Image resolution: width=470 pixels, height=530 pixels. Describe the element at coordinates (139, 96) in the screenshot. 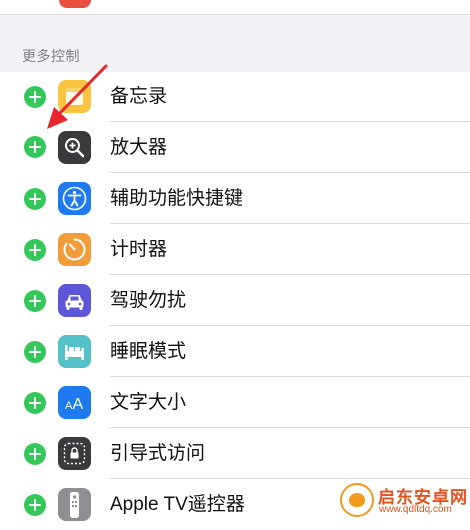

I see `item-label: 备忘录` at that location.